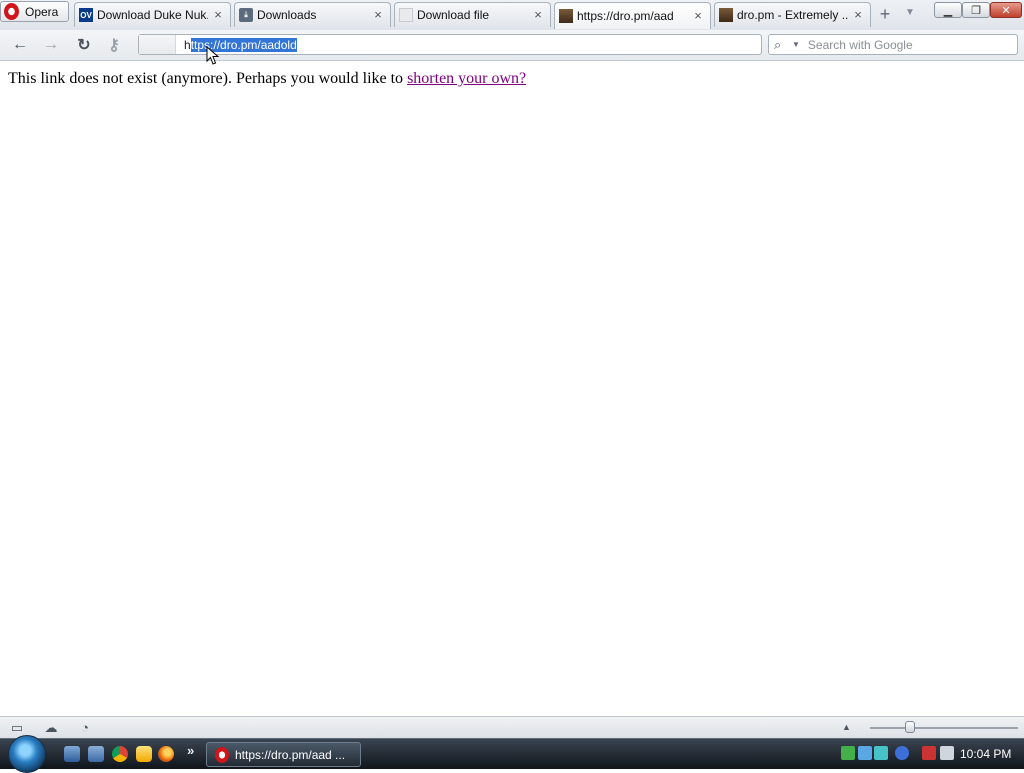 The image size is (1024, 773). Describe the element at coordinates (453, 15) in the screenshot. I see `tab-title: Download file` at that location.